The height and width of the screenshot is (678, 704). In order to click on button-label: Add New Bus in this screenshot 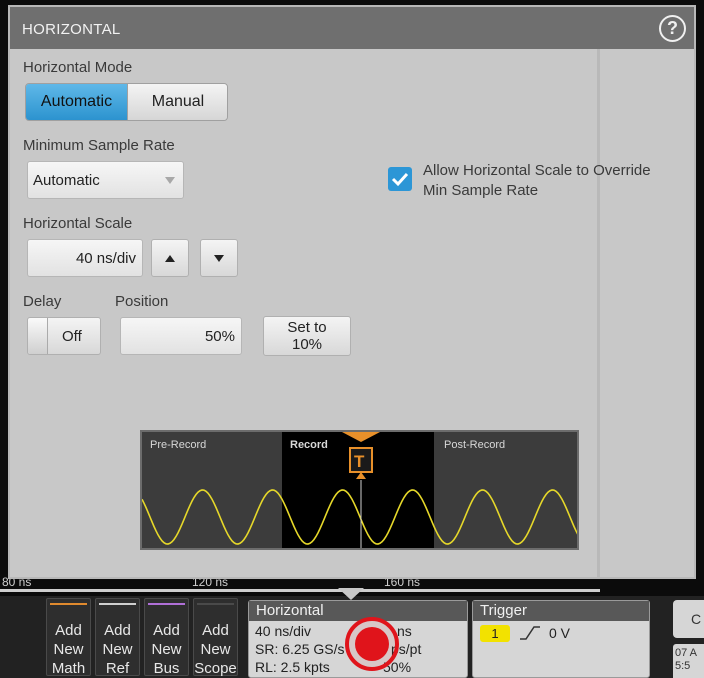, I will do `click(166, 649)`.